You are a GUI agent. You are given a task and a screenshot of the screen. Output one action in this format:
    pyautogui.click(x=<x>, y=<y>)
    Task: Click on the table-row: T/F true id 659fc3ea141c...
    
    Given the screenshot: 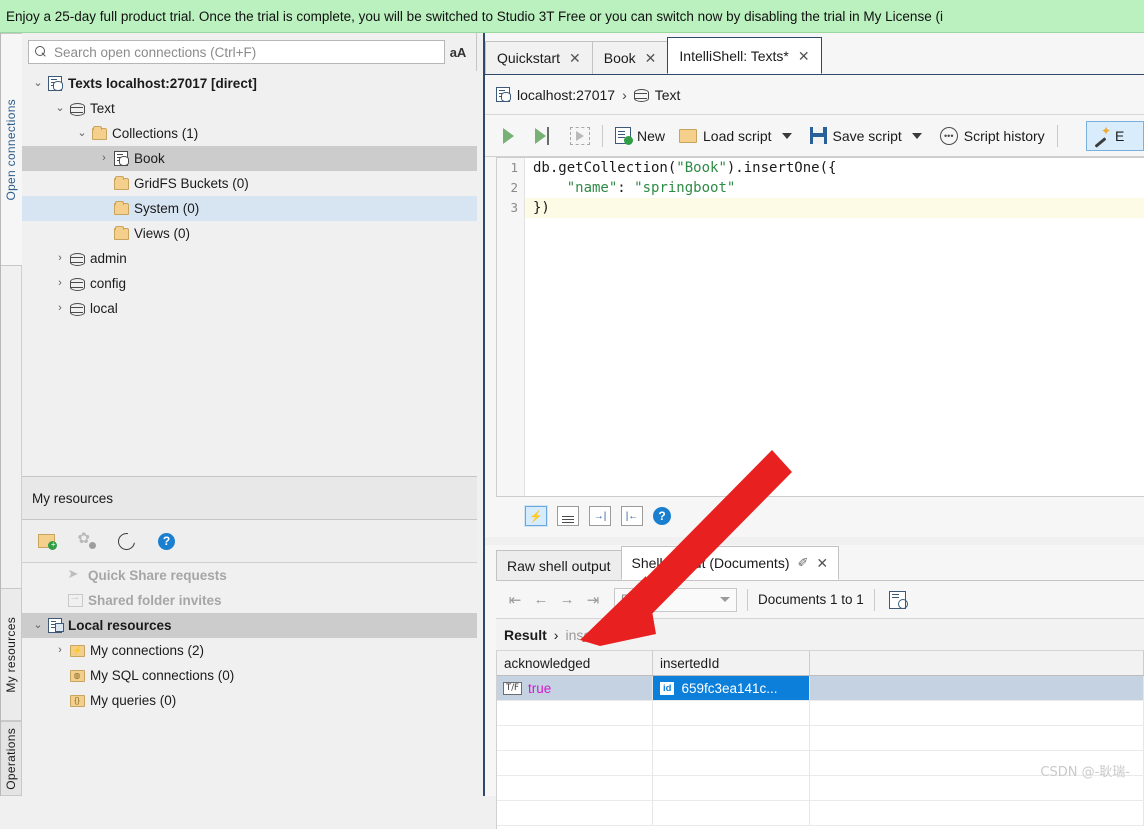 What is the action you would take?
    pyautogui.click(x=820, y=688)
    